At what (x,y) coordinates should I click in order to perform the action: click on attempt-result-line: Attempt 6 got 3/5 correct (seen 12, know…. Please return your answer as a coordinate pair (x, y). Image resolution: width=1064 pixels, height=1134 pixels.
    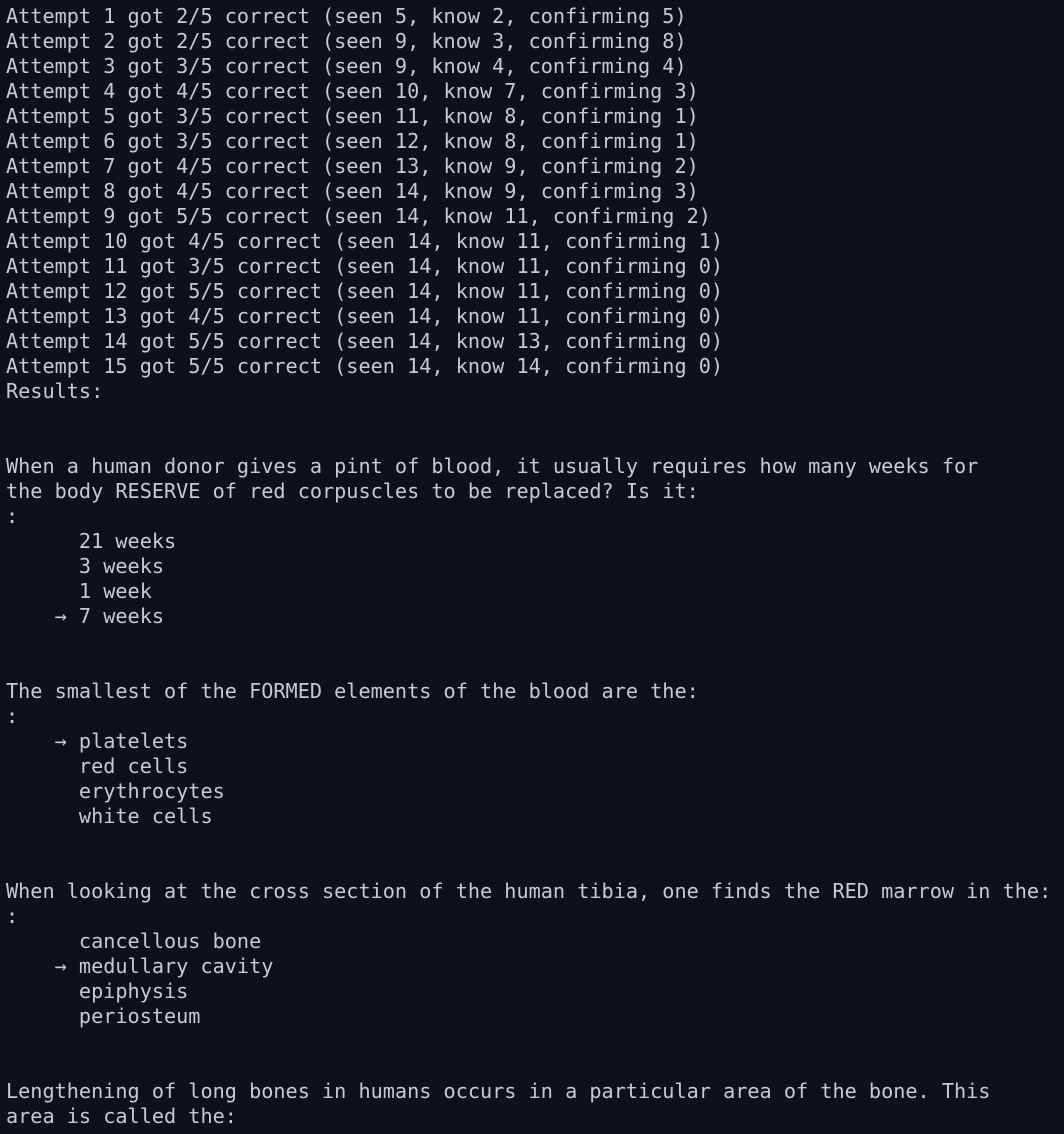
    Looking at the image, I should click on (352, 141).